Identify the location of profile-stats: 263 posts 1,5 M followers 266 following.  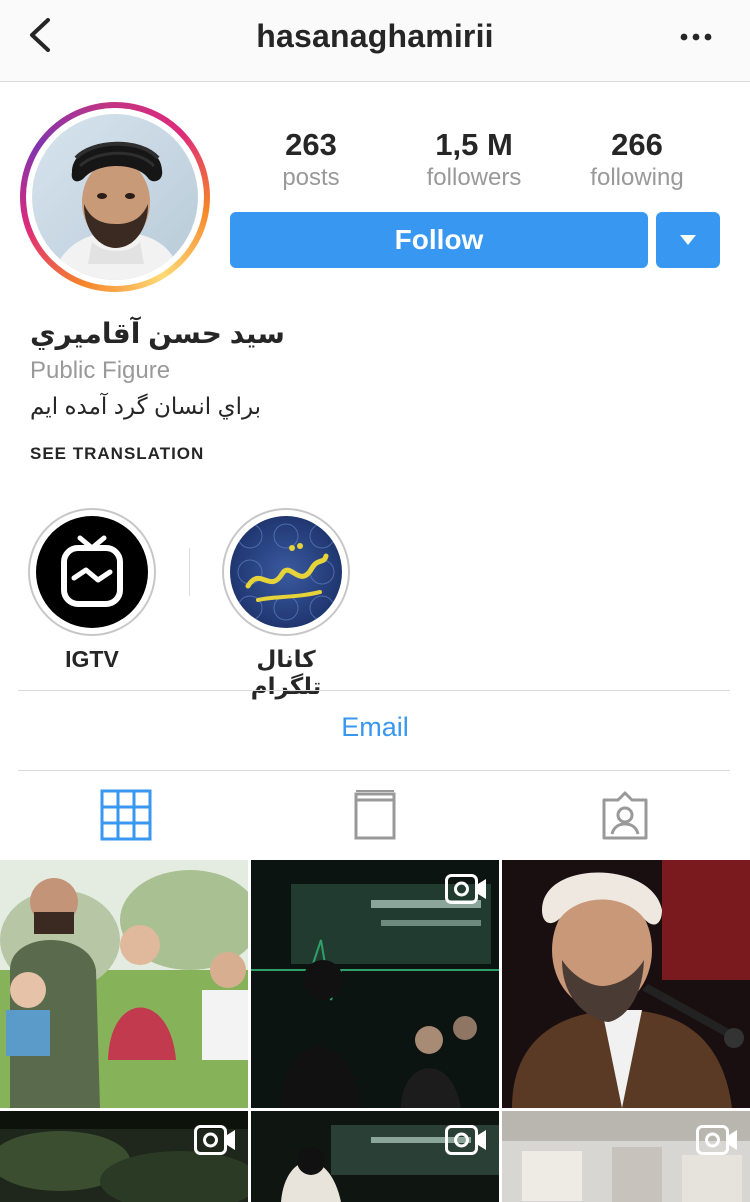
(475, 161).